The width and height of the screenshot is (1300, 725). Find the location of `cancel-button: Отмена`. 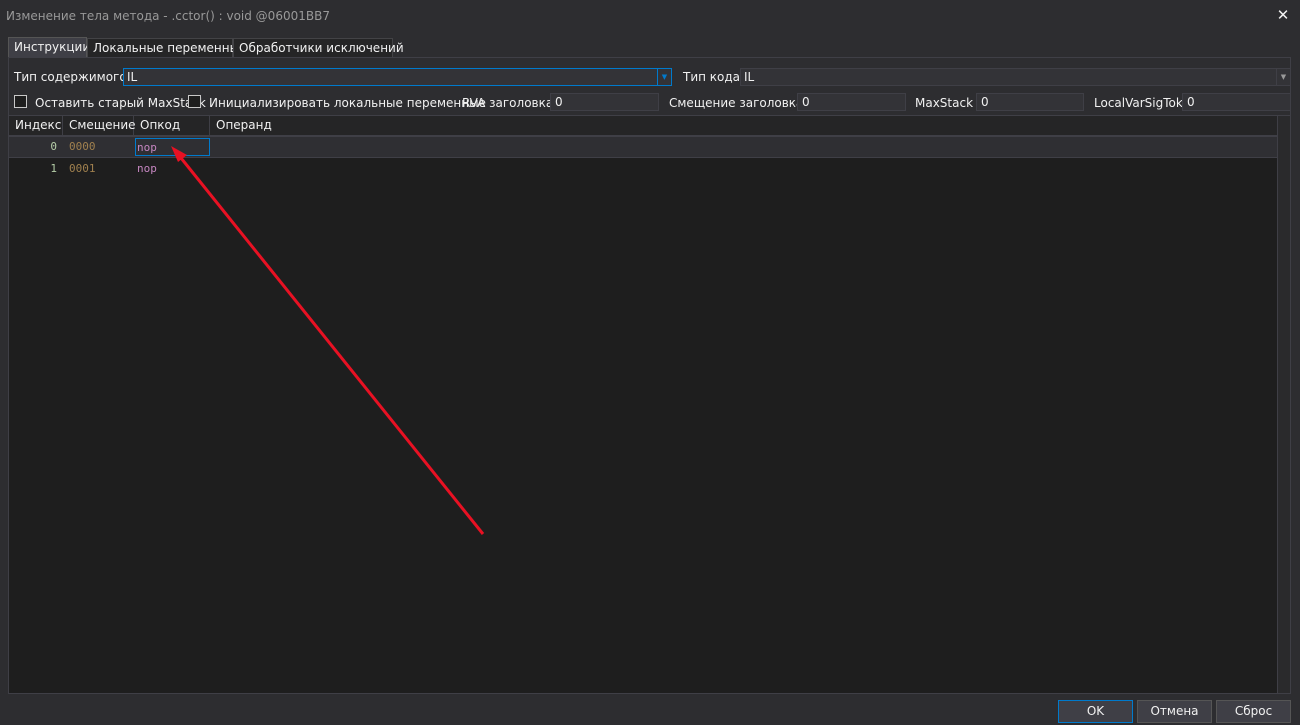

cancel-button: Отмена is located at coordinates (1174, 711).